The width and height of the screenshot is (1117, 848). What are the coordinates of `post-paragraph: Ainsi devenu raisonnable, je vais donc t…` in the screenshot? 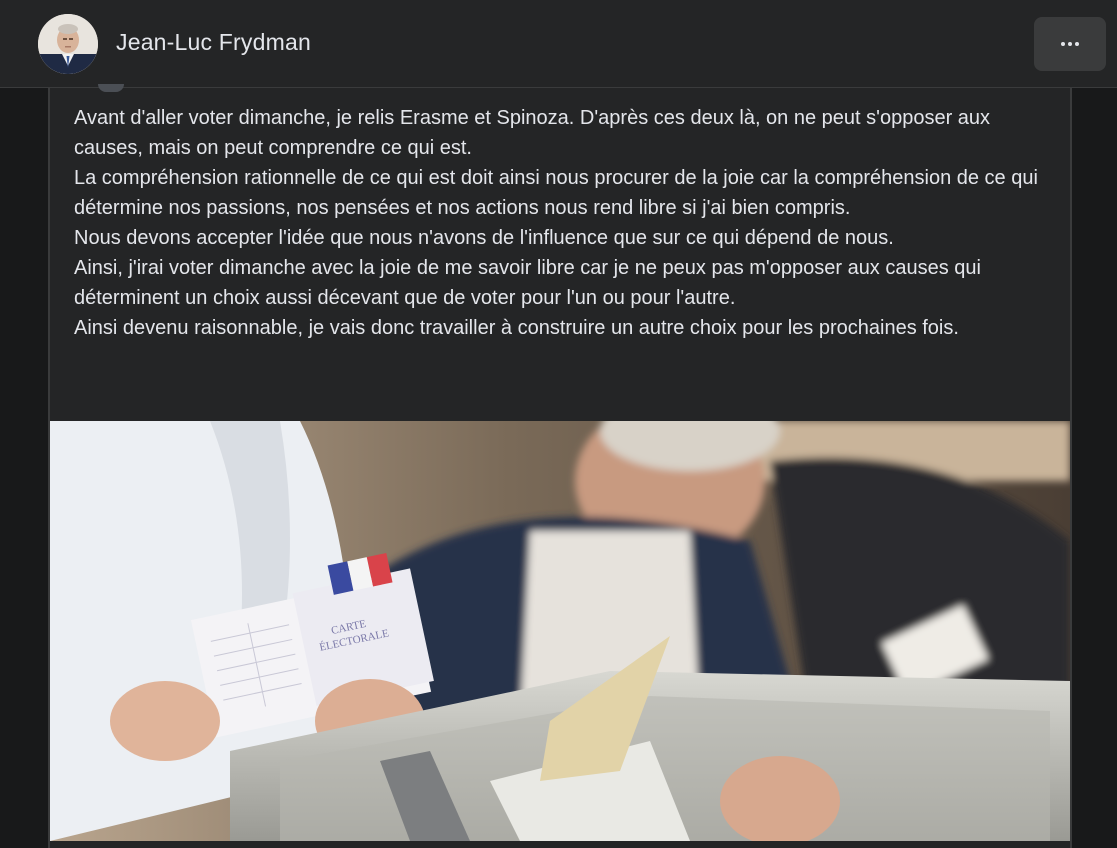 It's located at (516, 328).